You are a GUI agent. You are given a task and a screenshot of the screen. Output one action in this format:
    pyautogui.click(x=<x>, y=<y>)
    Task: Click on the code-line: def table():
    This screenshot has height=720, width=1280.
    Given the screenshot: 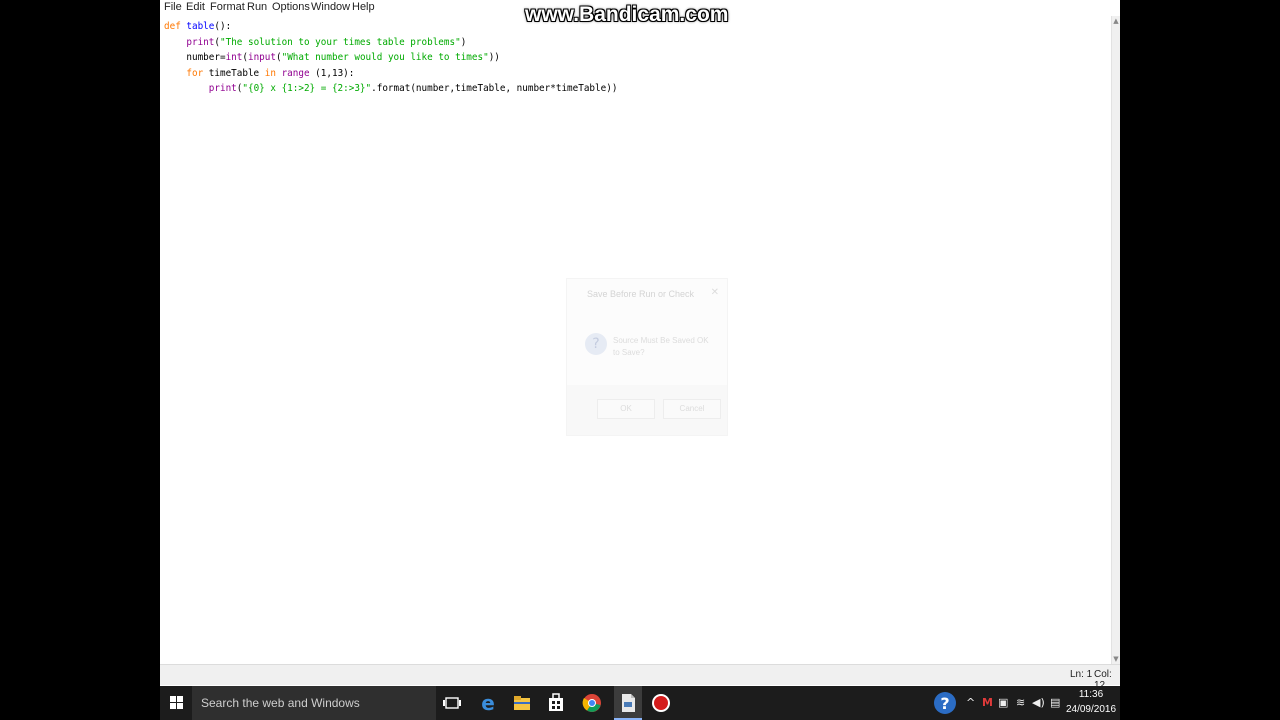 What is the action you would take?
    pyautogui.click(x=197, y=26)
    